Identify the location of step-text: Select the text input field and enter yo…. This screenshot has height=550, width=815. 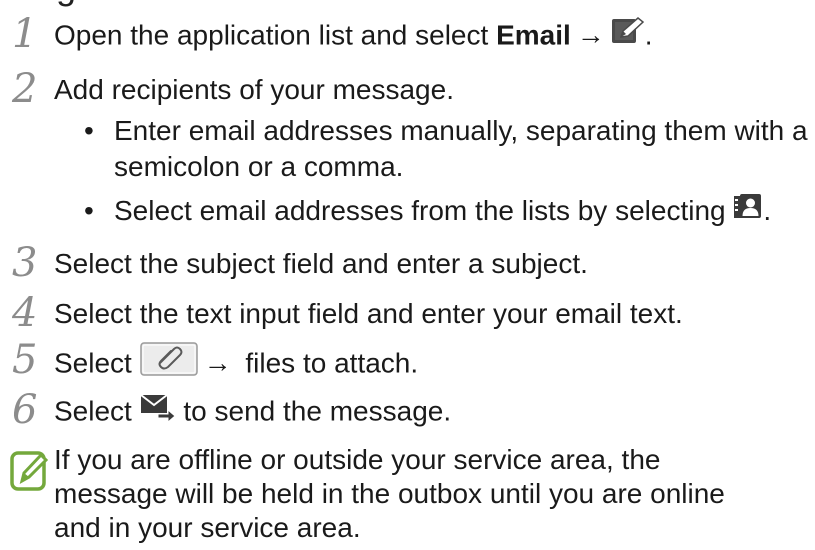
(368, 313).